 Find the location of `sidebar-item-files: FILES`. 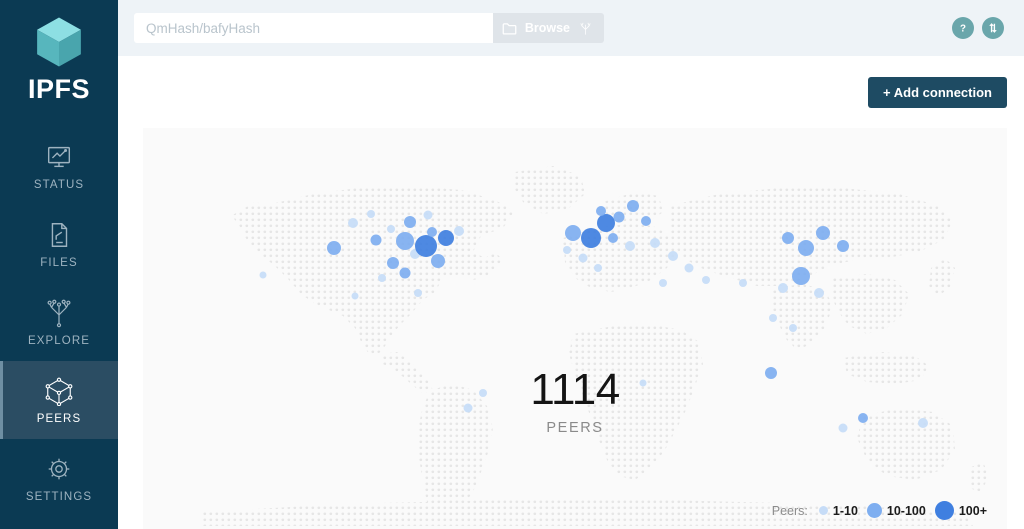

sidebar-item-files: FILES is located at coordinates (59, 244).